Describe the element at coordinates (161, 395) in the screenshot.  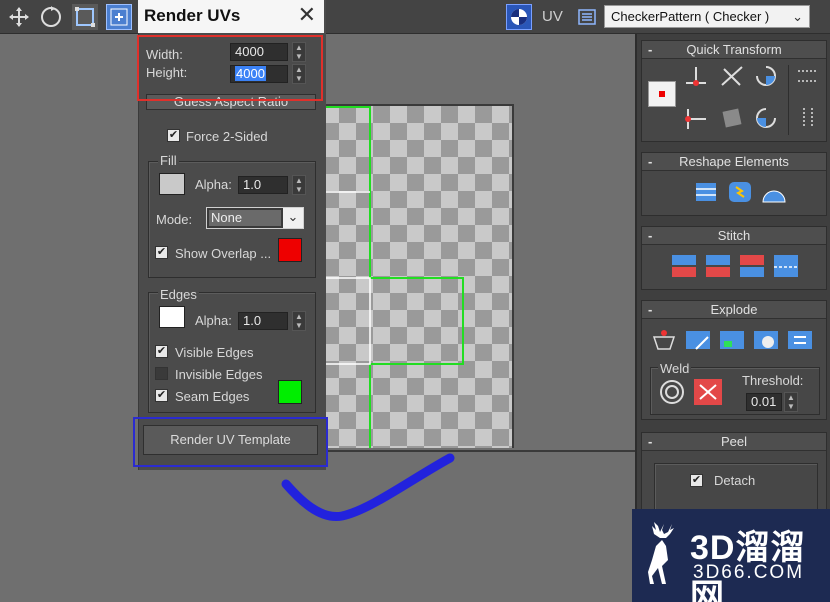
I see `seam-edges-checkbox: ✔` at that location.